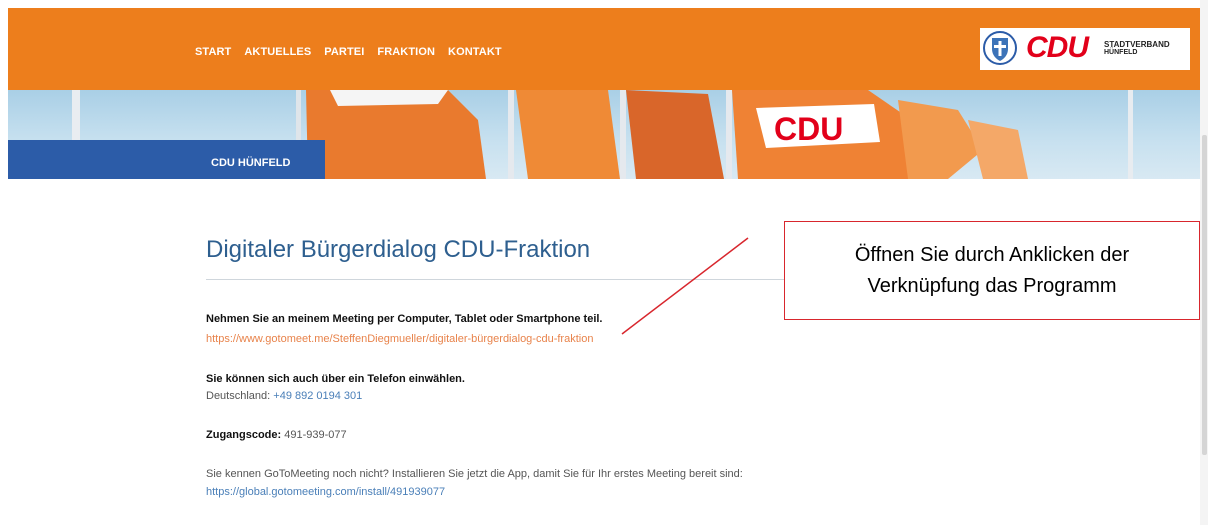  Describe the element at coordinates (213, 52) in the screenshot. I see `nav-start: START` at that location.